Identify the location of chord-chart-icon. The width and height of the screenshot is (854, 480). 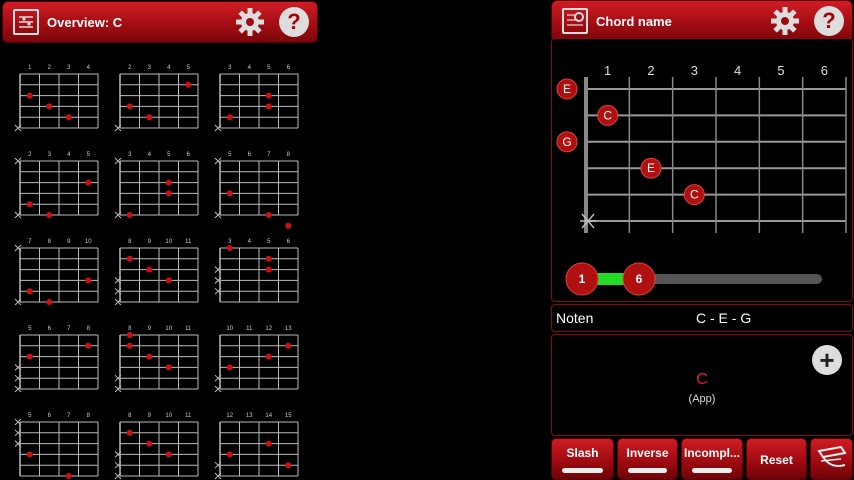
(26, 22).